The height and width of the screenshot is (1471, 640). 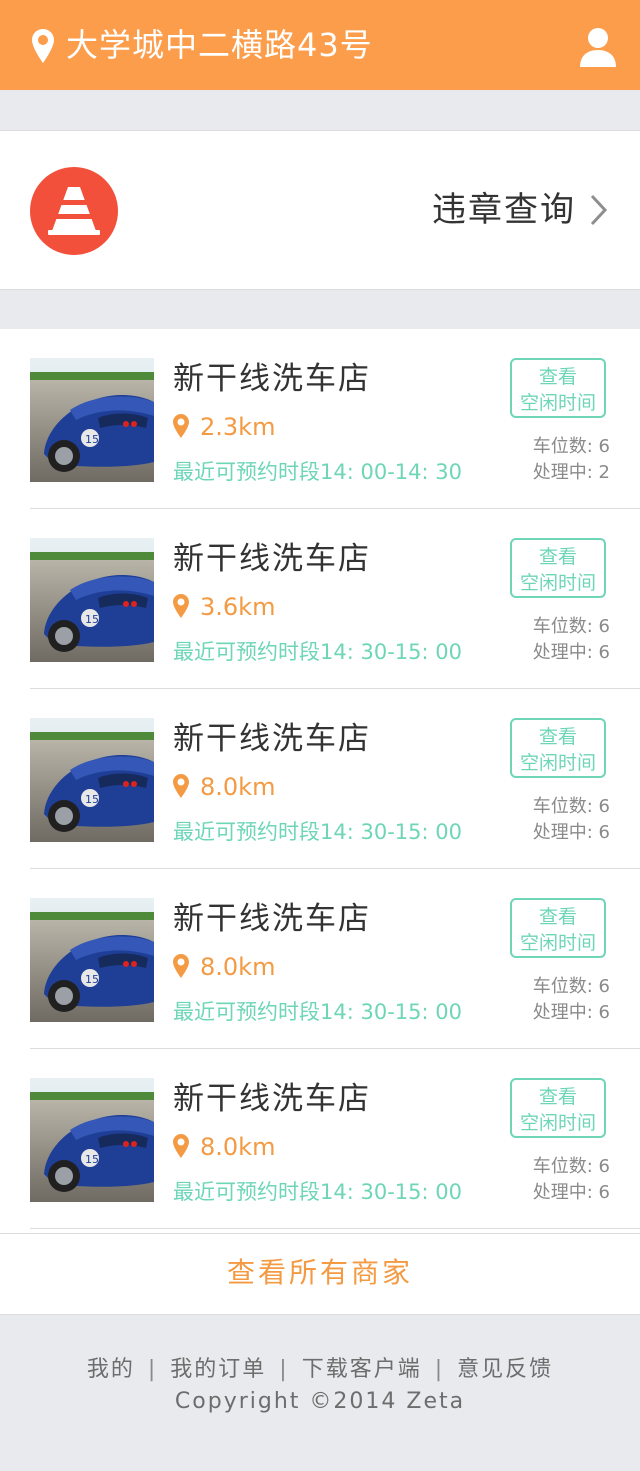 I want to click on copyright: Copyright ©2014 Zeta, so click(x=320, y=1401).